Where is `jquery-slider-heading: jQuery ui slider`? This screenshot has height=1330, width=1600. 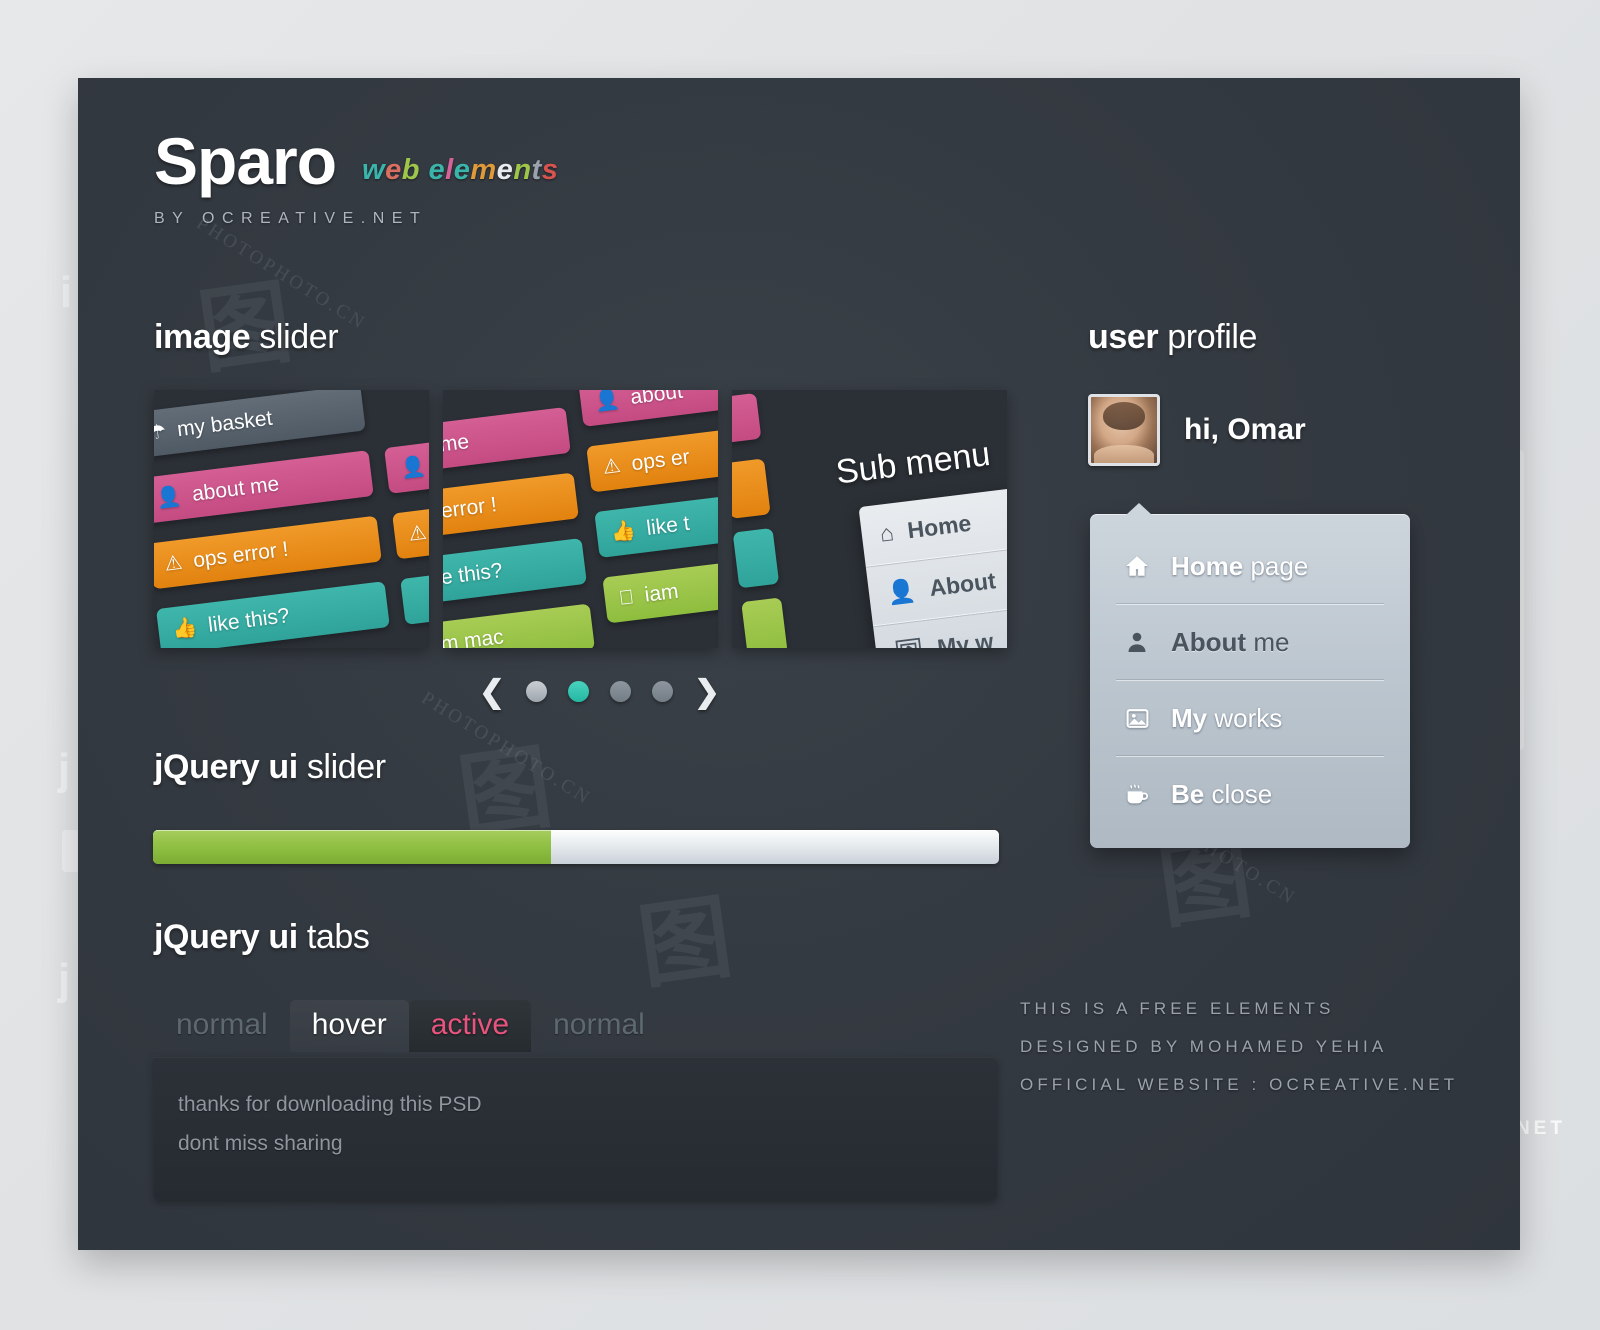
jquery-slider-heading: jQuery ui slider is located at coordinates (270, 767).